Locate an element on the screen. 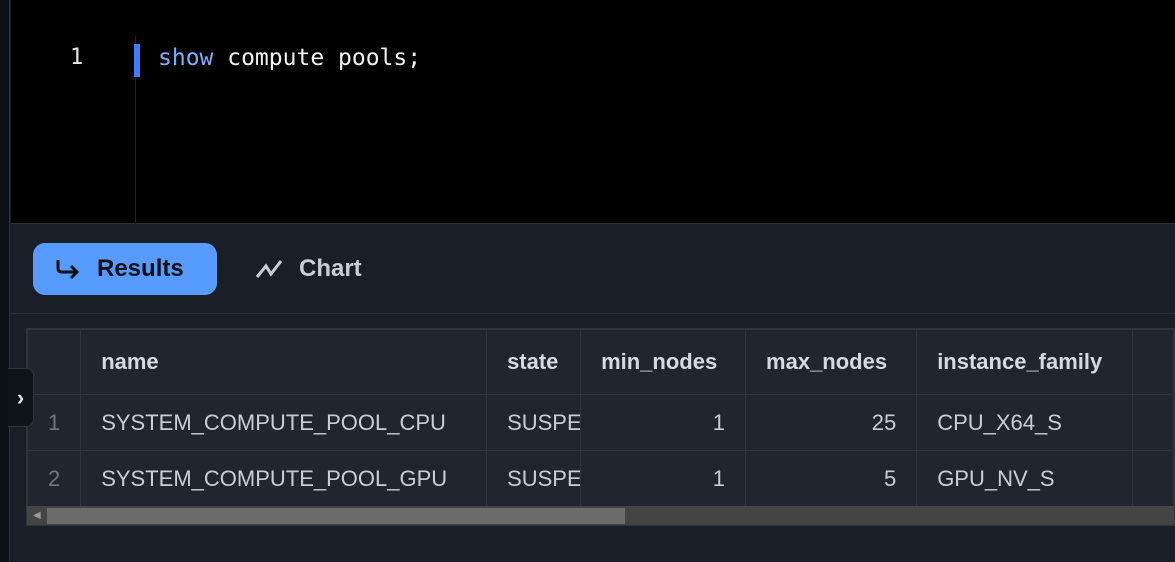  row-number: 2 is located at coordinates (54, 478).